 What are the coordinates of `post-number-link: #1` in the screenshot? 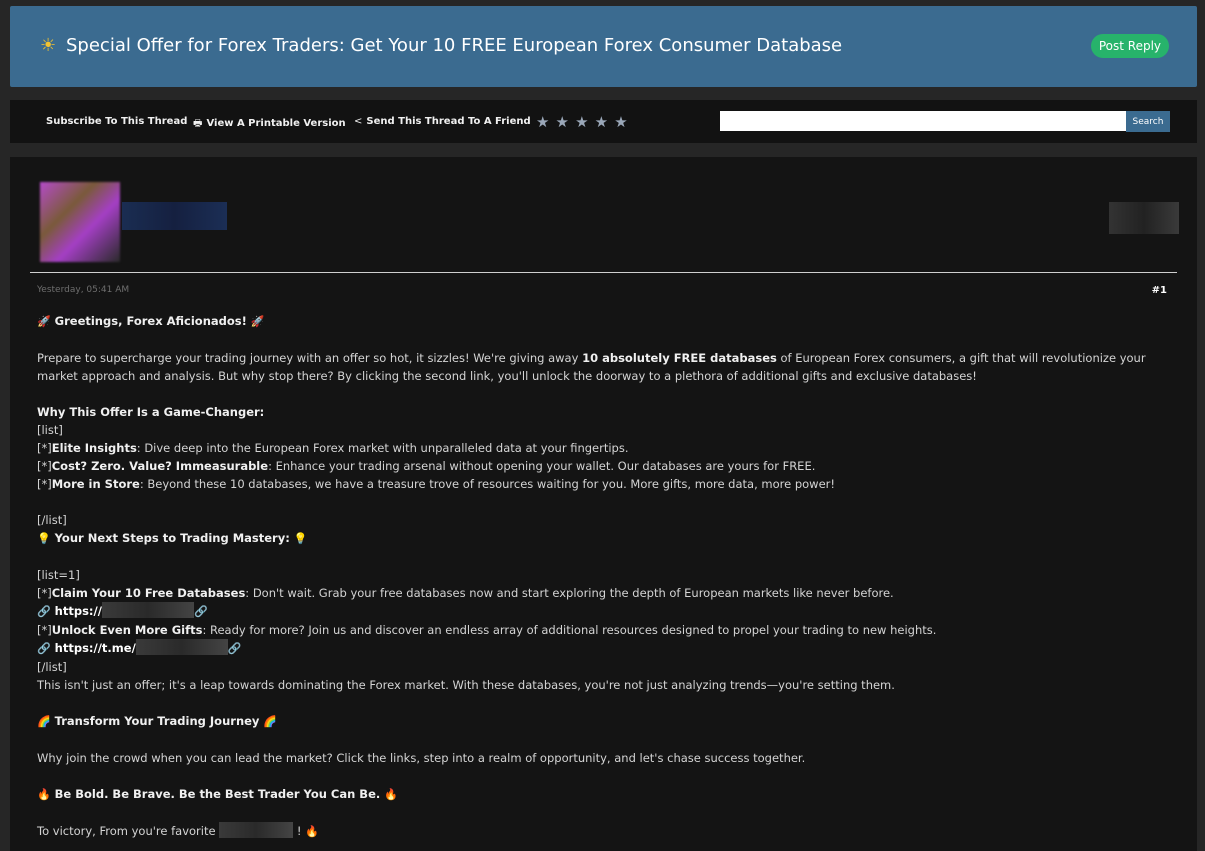 It's located at (1159, 290).